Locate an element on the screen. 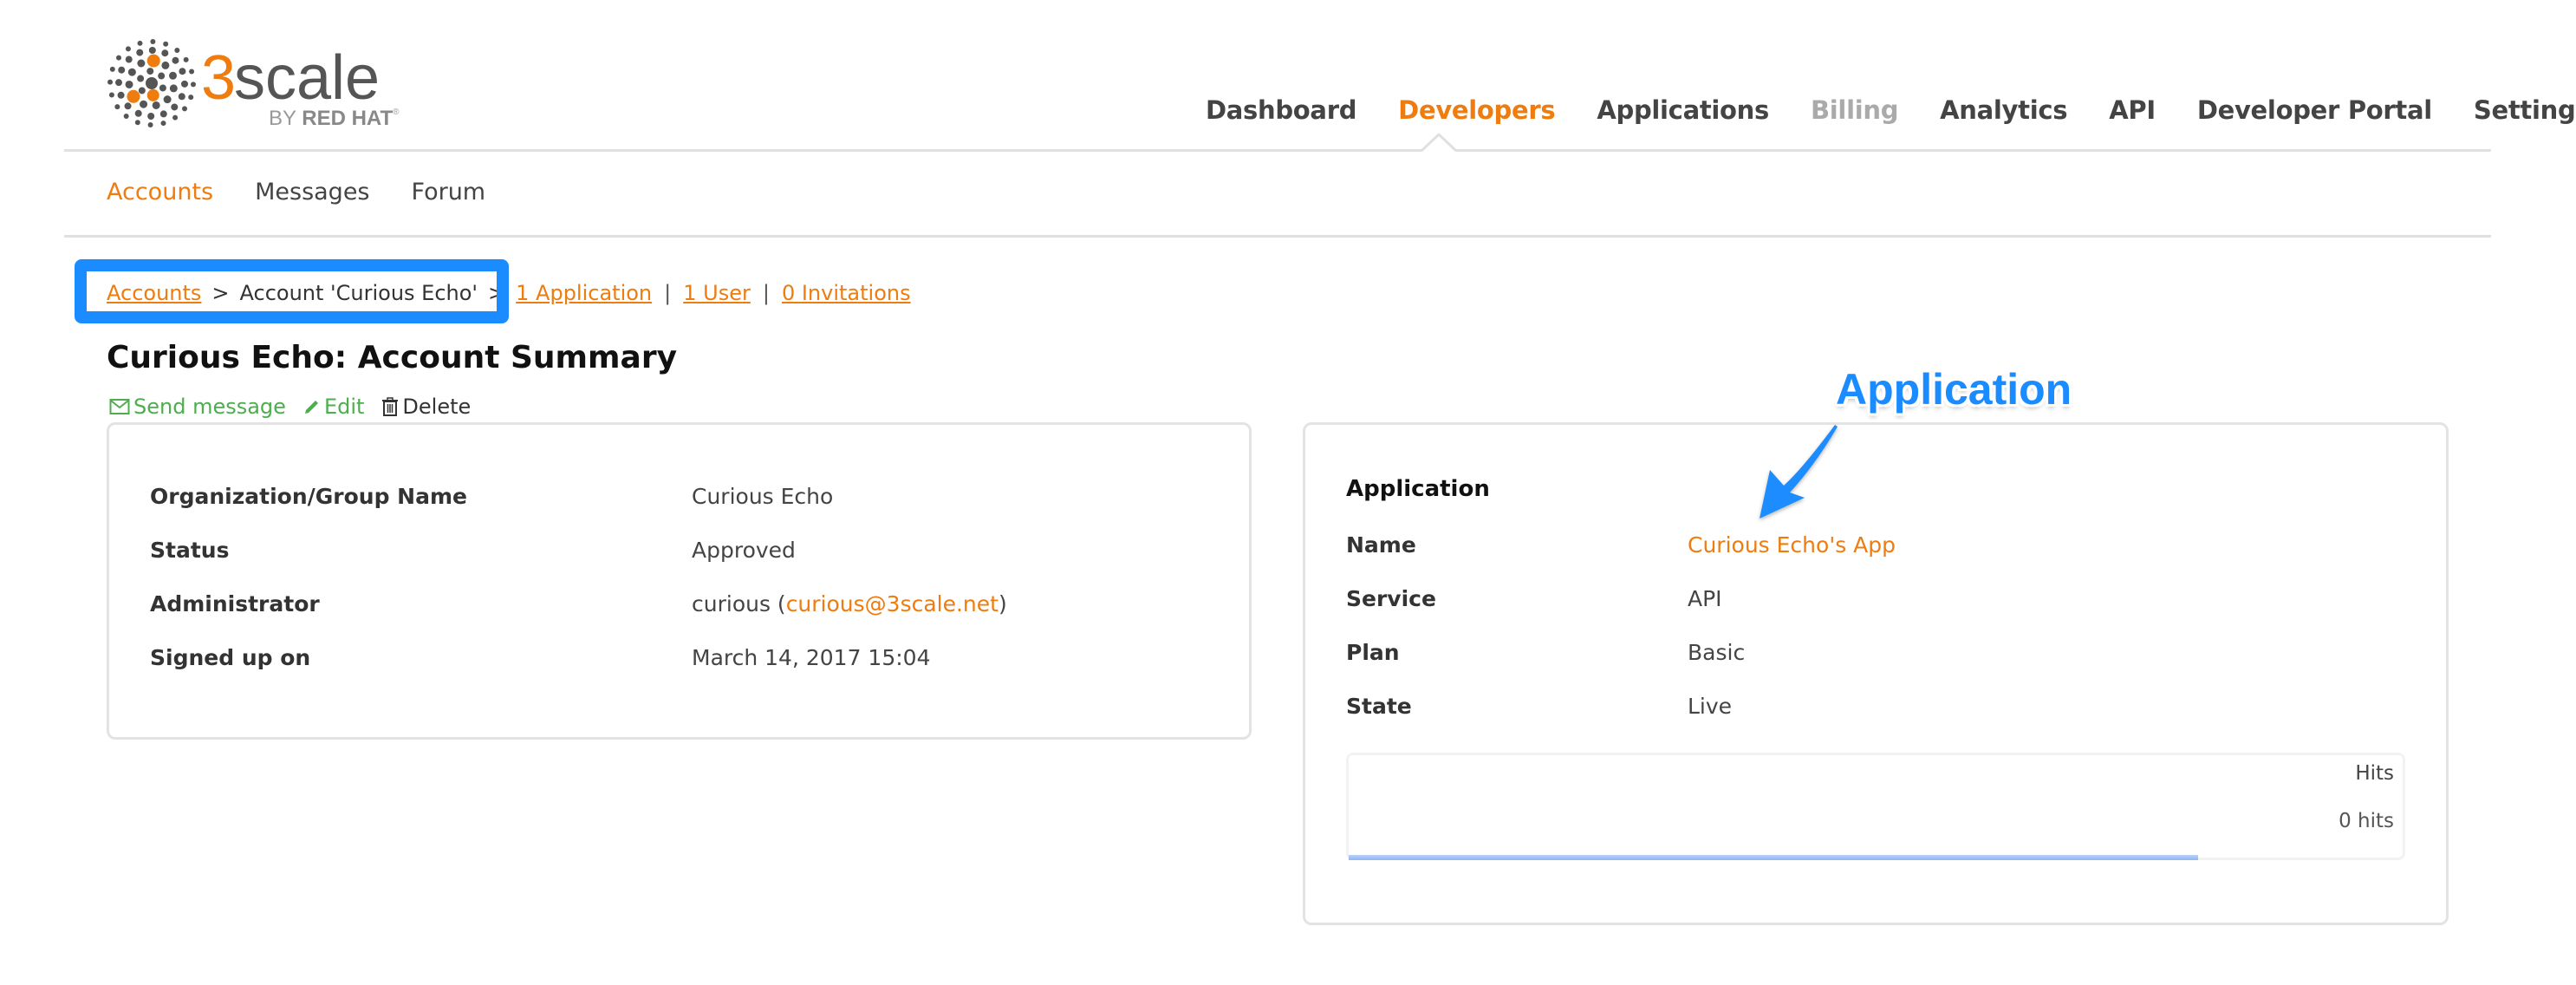  state-value: Live is located at coordinates (1710, 706).